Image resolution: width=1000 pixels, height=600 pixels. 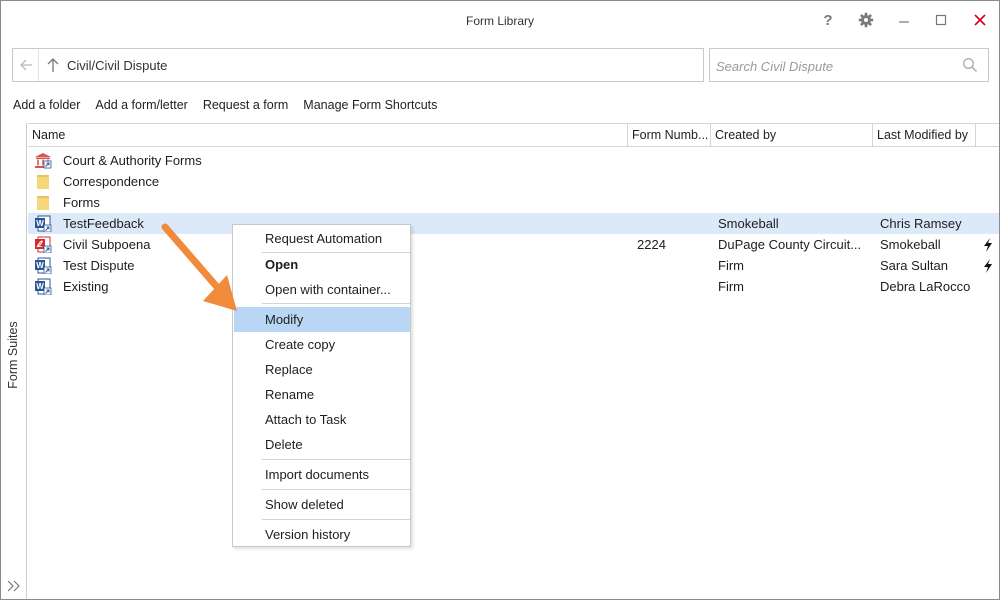 I want to click on search-input, so click(x=836, y=66).